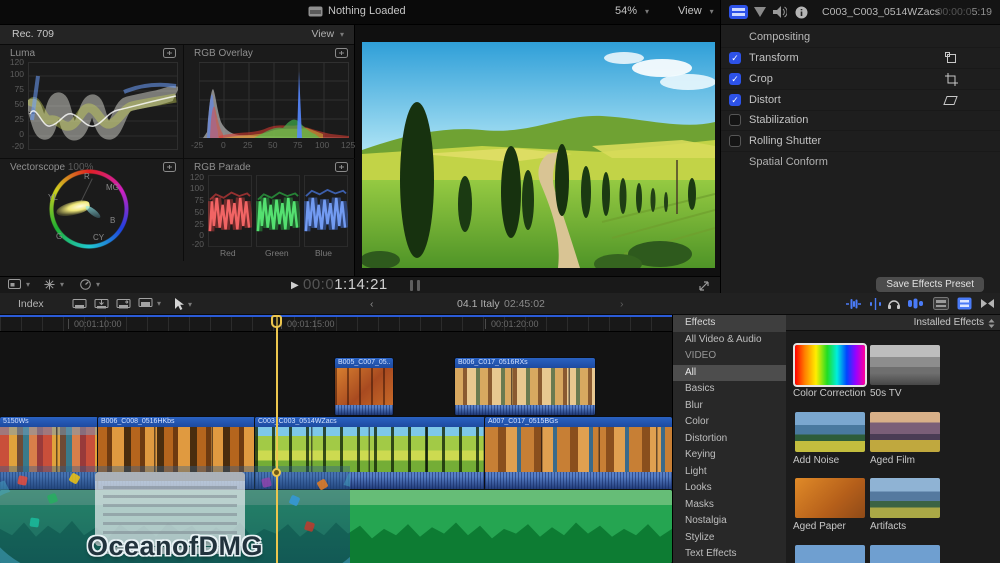 This screenshot has height=563, width=1000. I want to click on category-basics: Basics, so click(729, 389).